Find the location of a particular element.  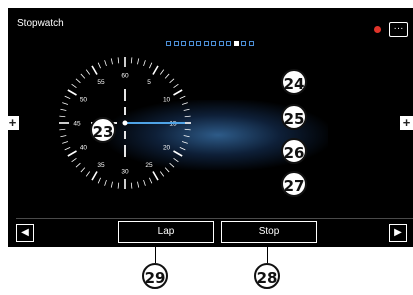

ellipsis-icon: ··· is located at coordinates (398, 28).